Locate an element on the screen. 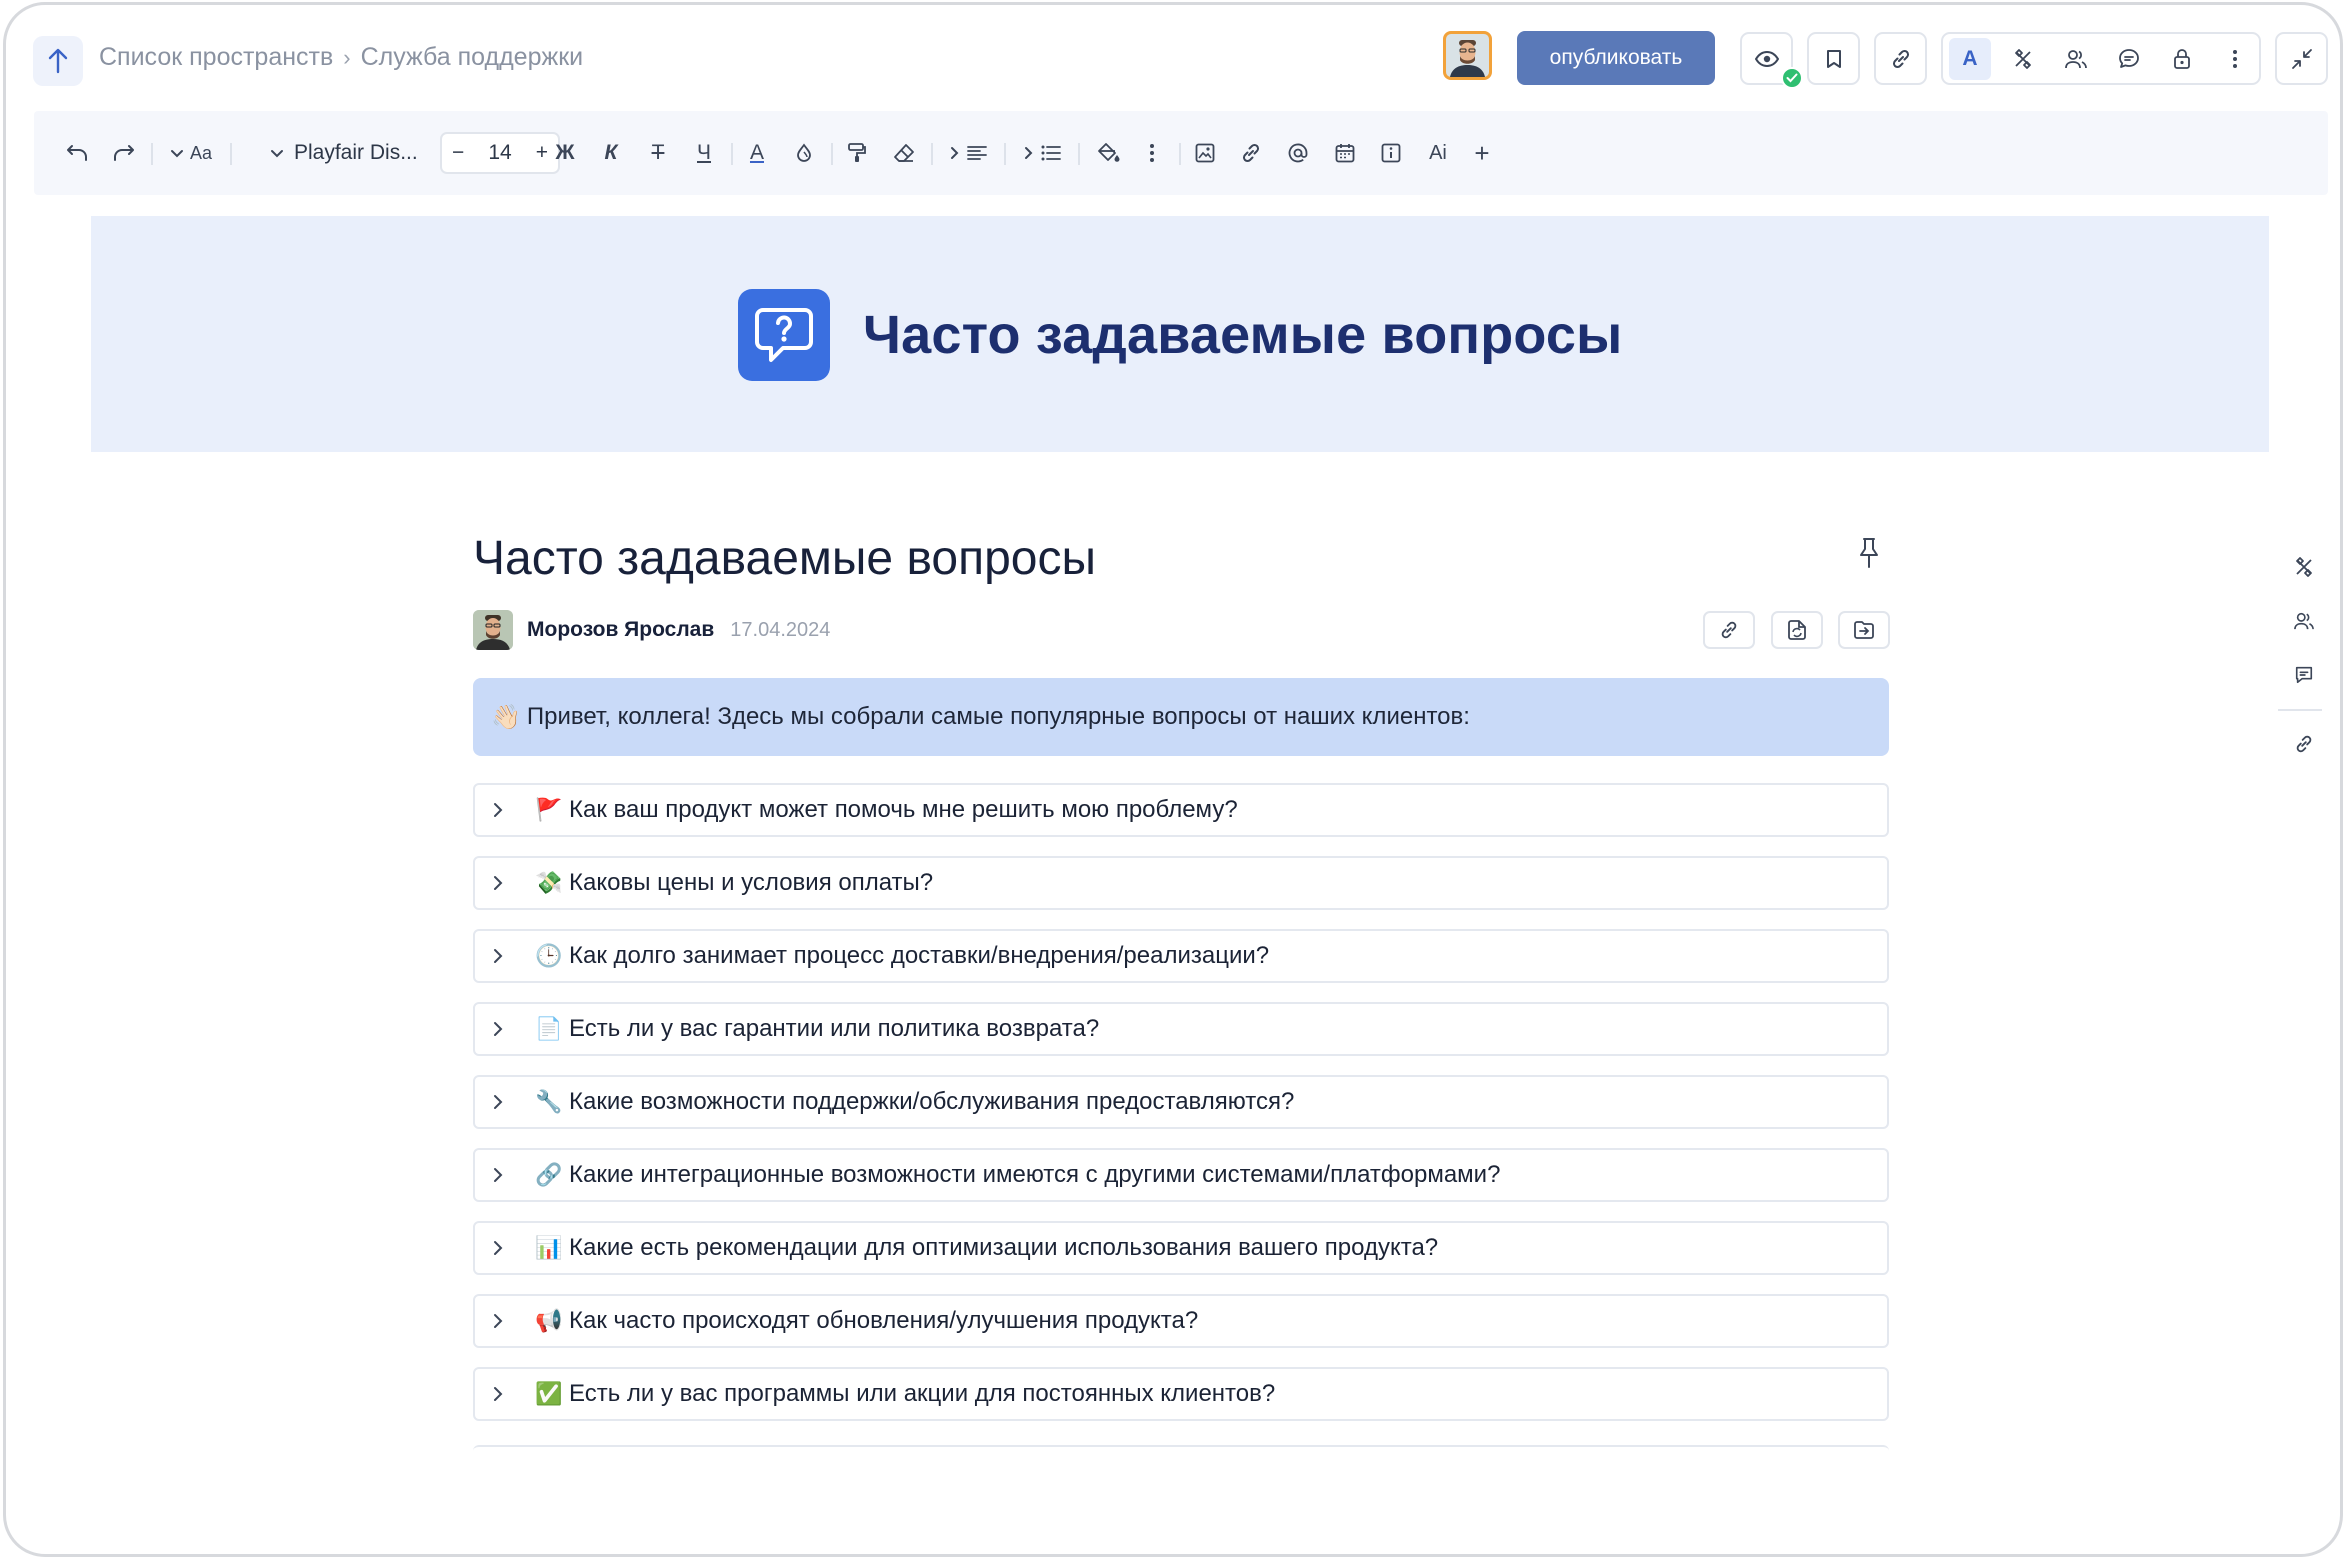  drop-icon is located at coordinates (804, 152).